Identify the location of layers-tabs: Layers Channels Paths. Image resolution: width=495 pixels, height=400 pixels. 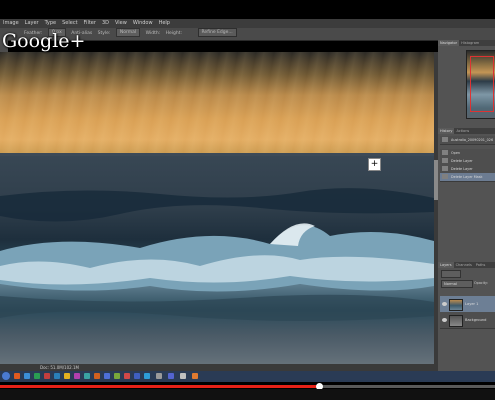
(466, 265).